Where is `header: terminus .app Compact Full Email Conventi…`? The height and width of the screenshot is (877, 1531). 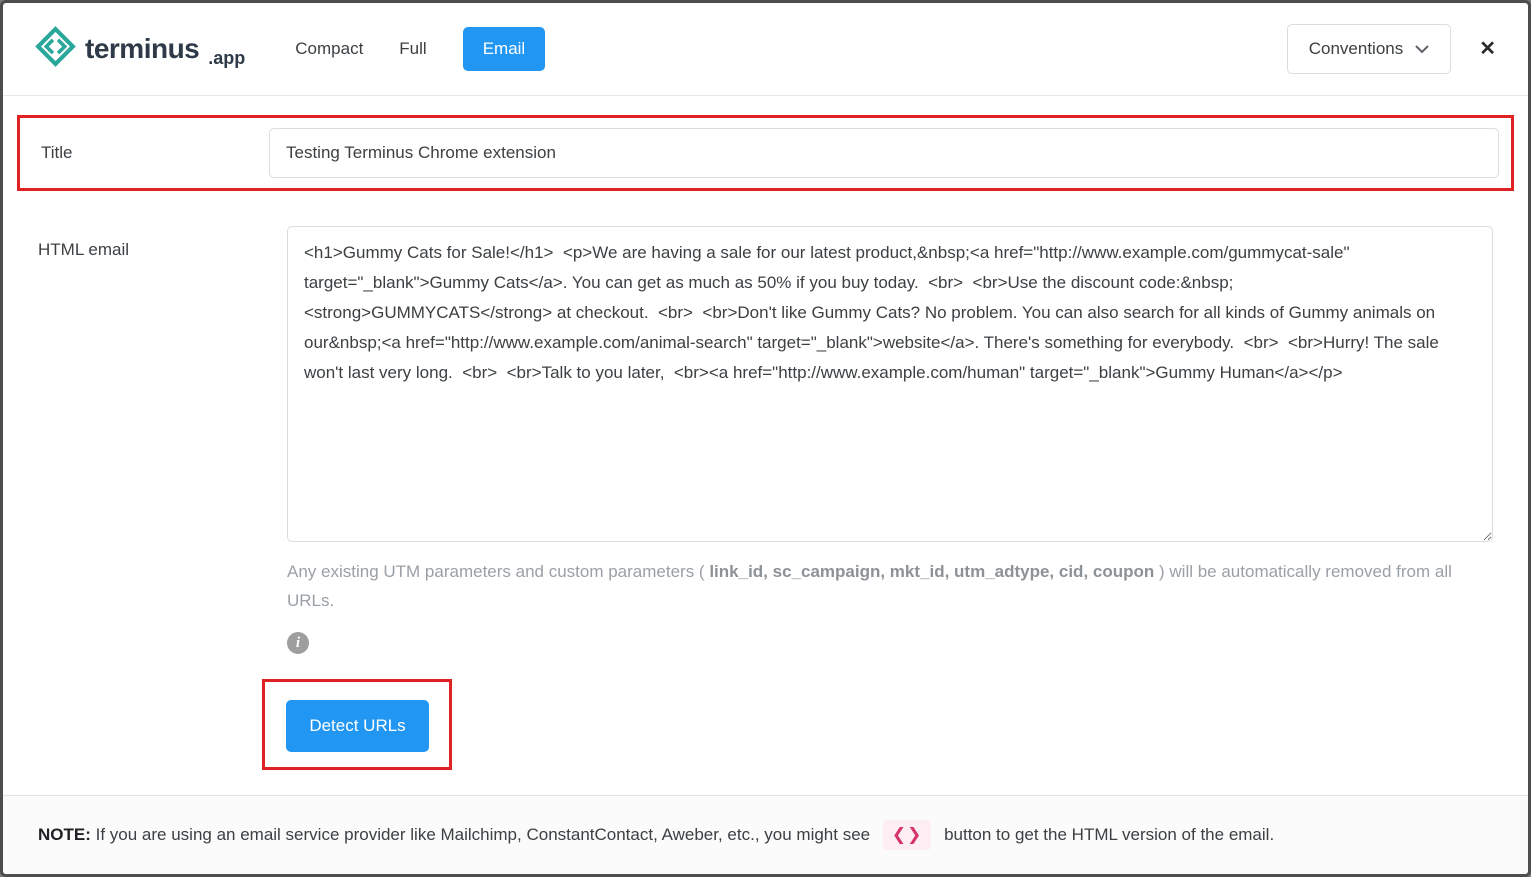
header: terminus .app Compact Full Email Conventi… is located at coordinates (765, 49).